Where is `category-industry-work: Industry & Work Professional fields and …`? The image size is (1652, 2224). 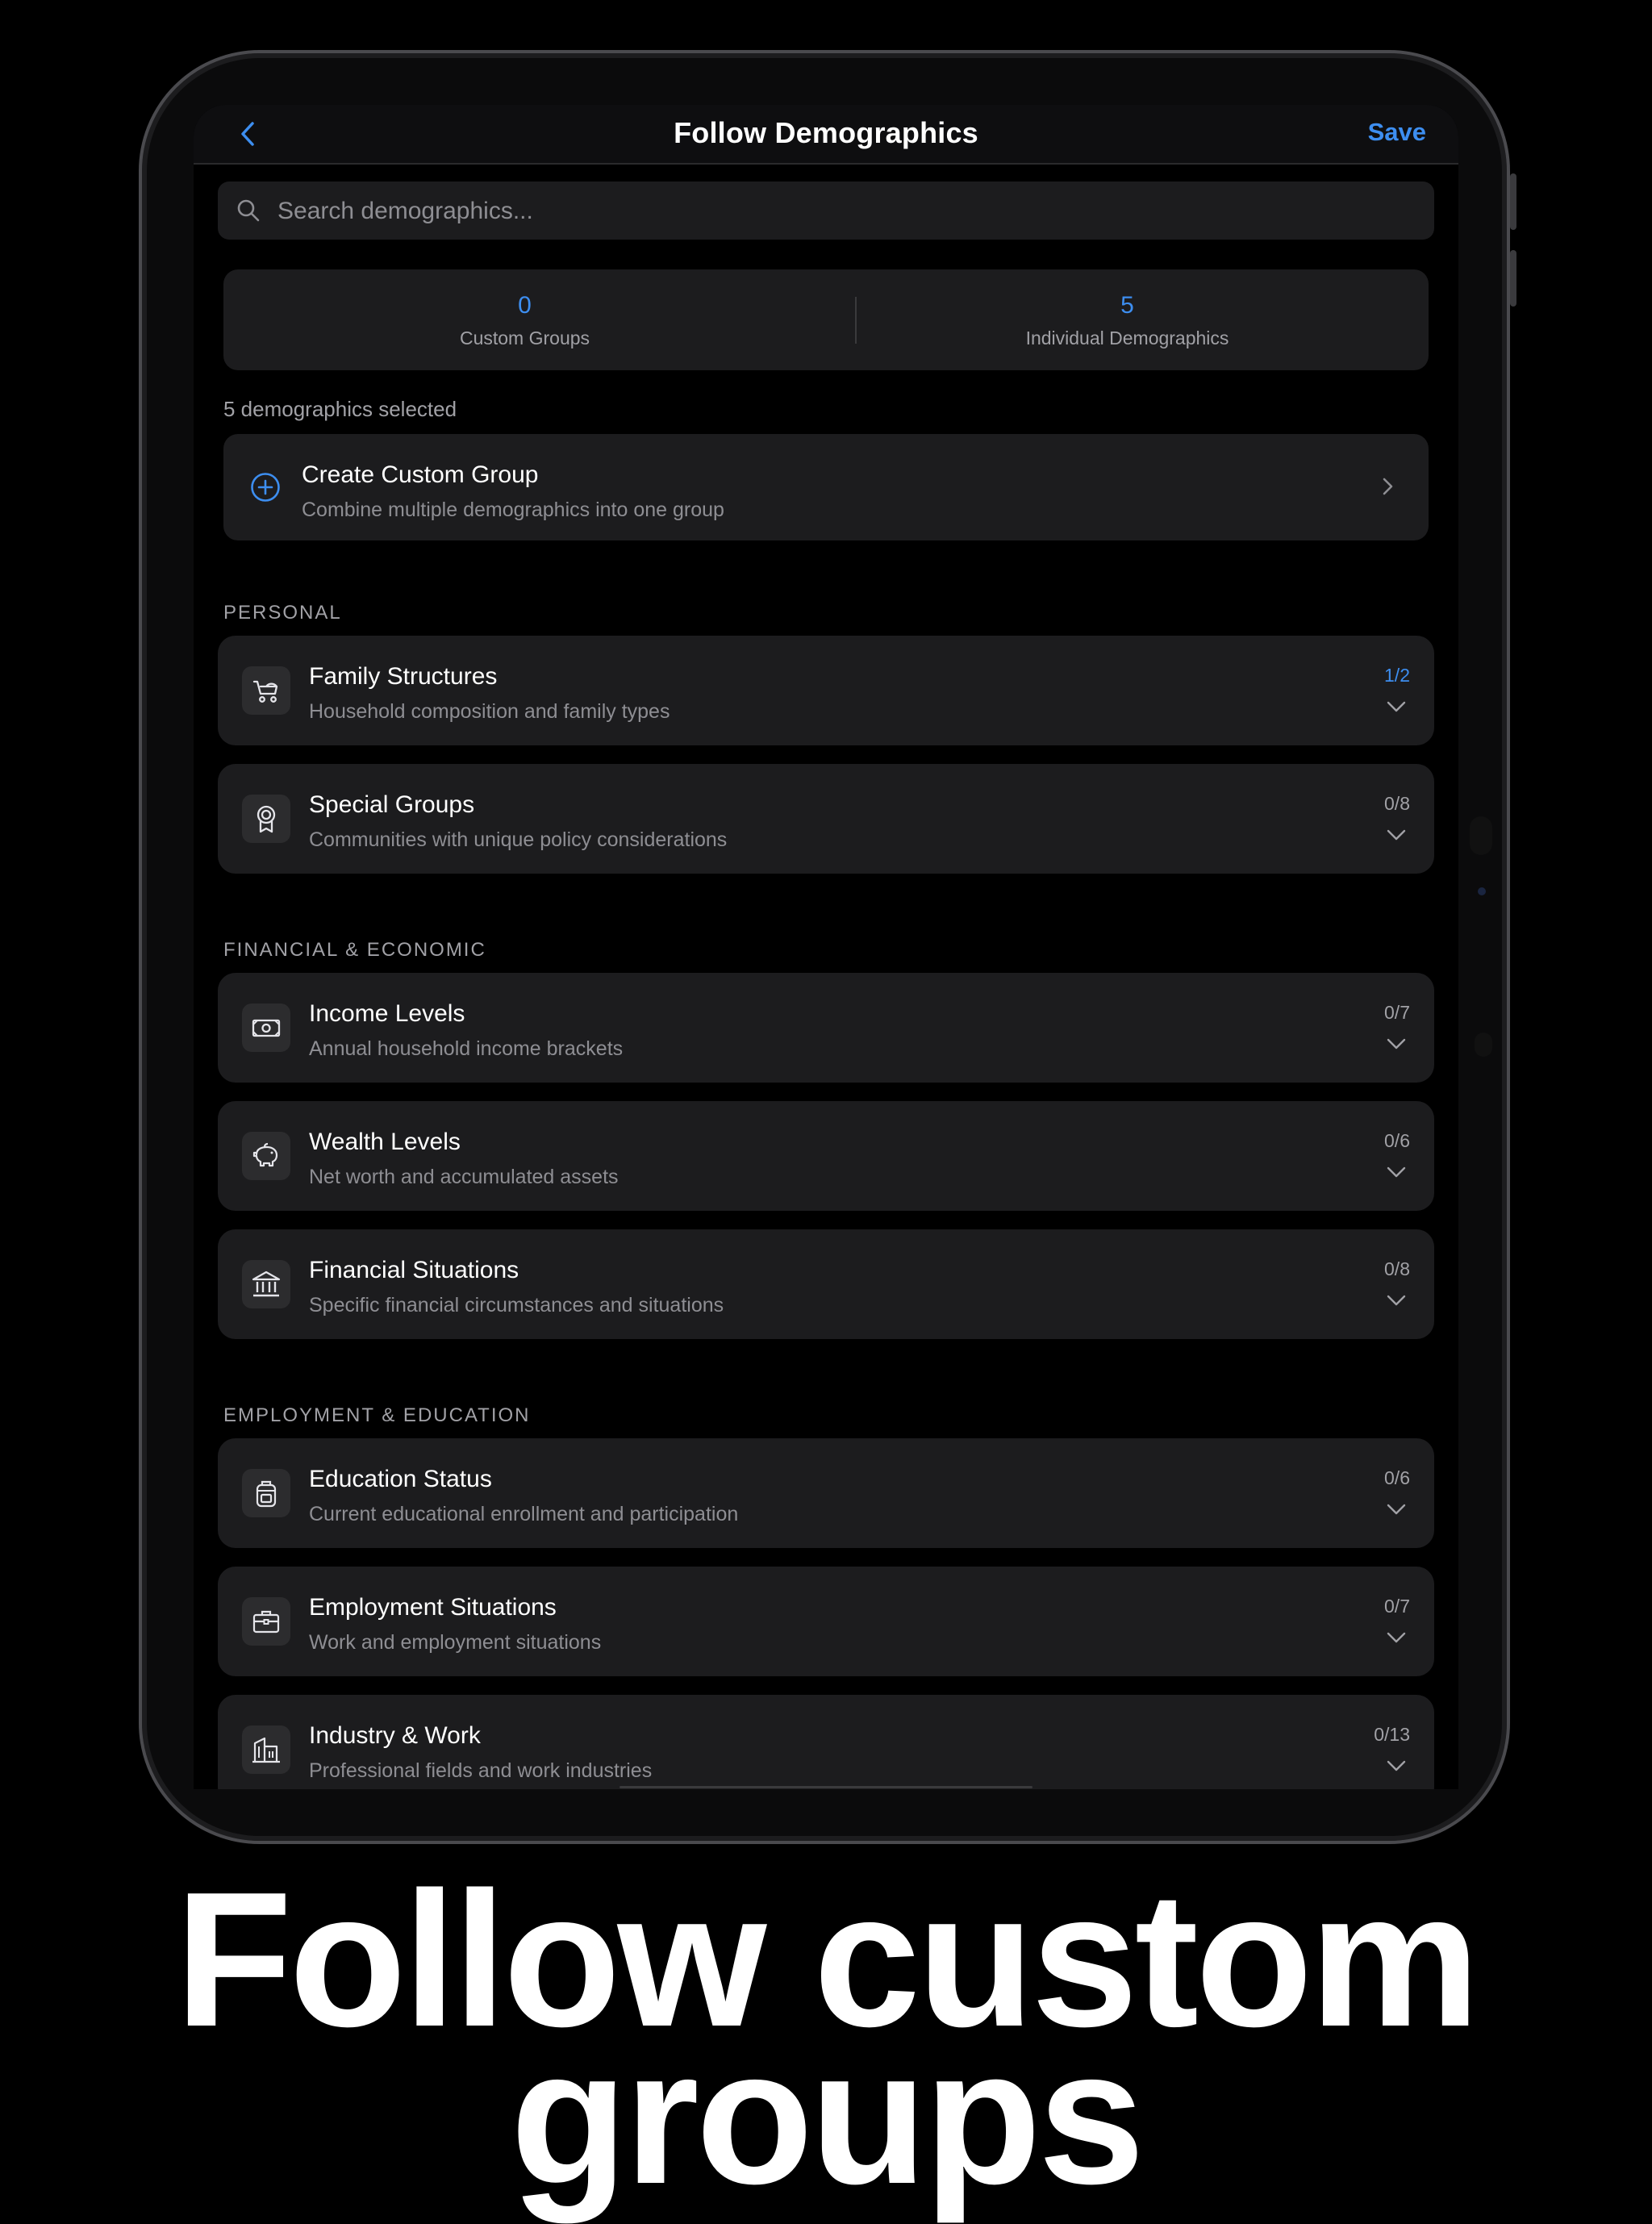
category-industry-work: Industry & Work Professional fields and … is located at coordinates (826, 1742).